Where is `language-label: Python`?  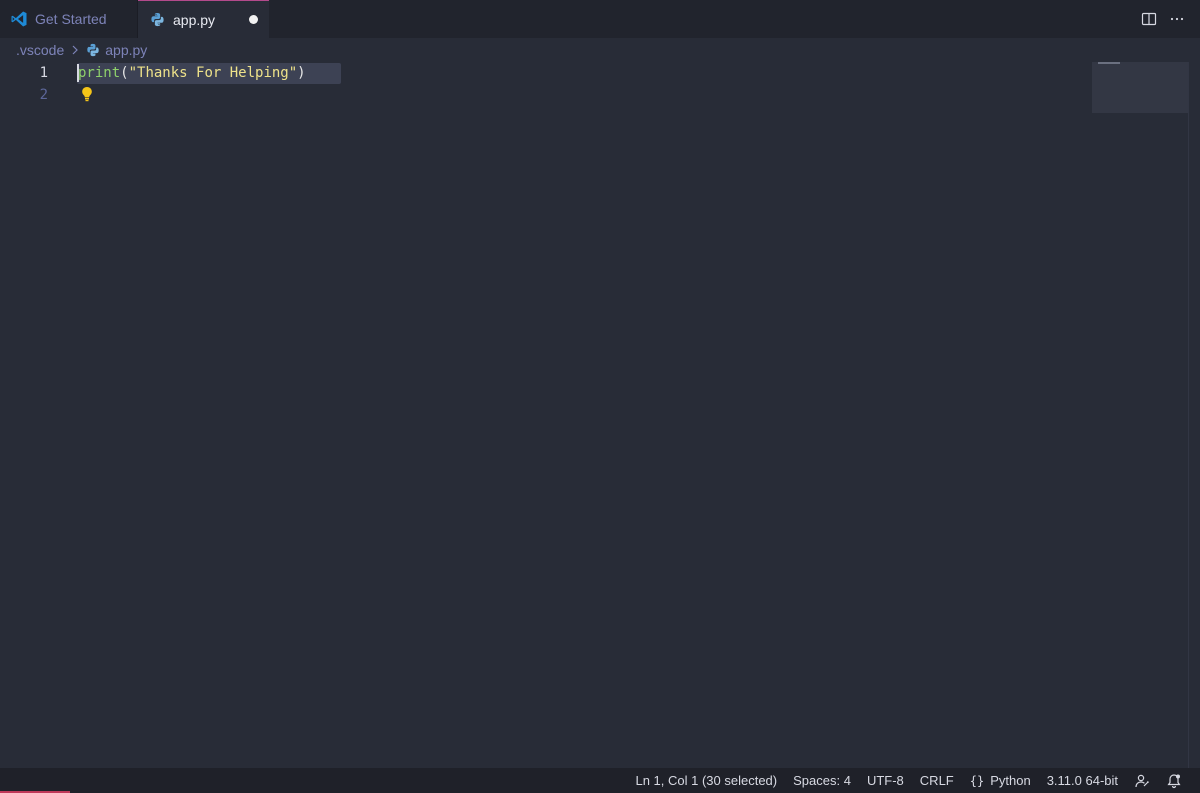 language-label: Python is located at coordinates (1010, 780).